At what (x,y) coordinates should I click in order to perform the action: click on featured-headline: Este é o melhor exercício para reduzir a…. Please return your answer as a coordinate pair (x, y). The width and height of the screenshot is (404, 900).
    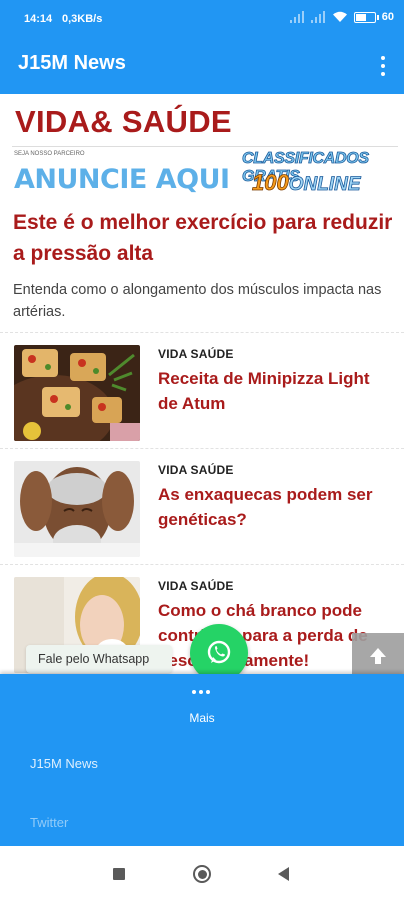
    Looking at the image, I should click on (203, 238).